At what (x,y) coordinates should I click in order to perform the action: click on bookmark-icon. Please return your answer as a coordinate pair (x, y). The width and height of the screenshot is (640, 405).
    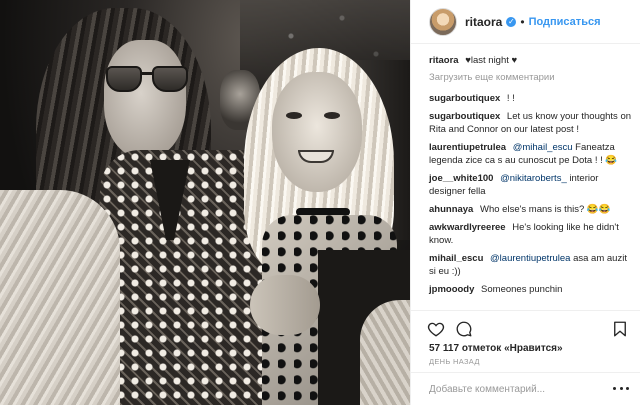
    Looking at the image, I should click on (620, 329).